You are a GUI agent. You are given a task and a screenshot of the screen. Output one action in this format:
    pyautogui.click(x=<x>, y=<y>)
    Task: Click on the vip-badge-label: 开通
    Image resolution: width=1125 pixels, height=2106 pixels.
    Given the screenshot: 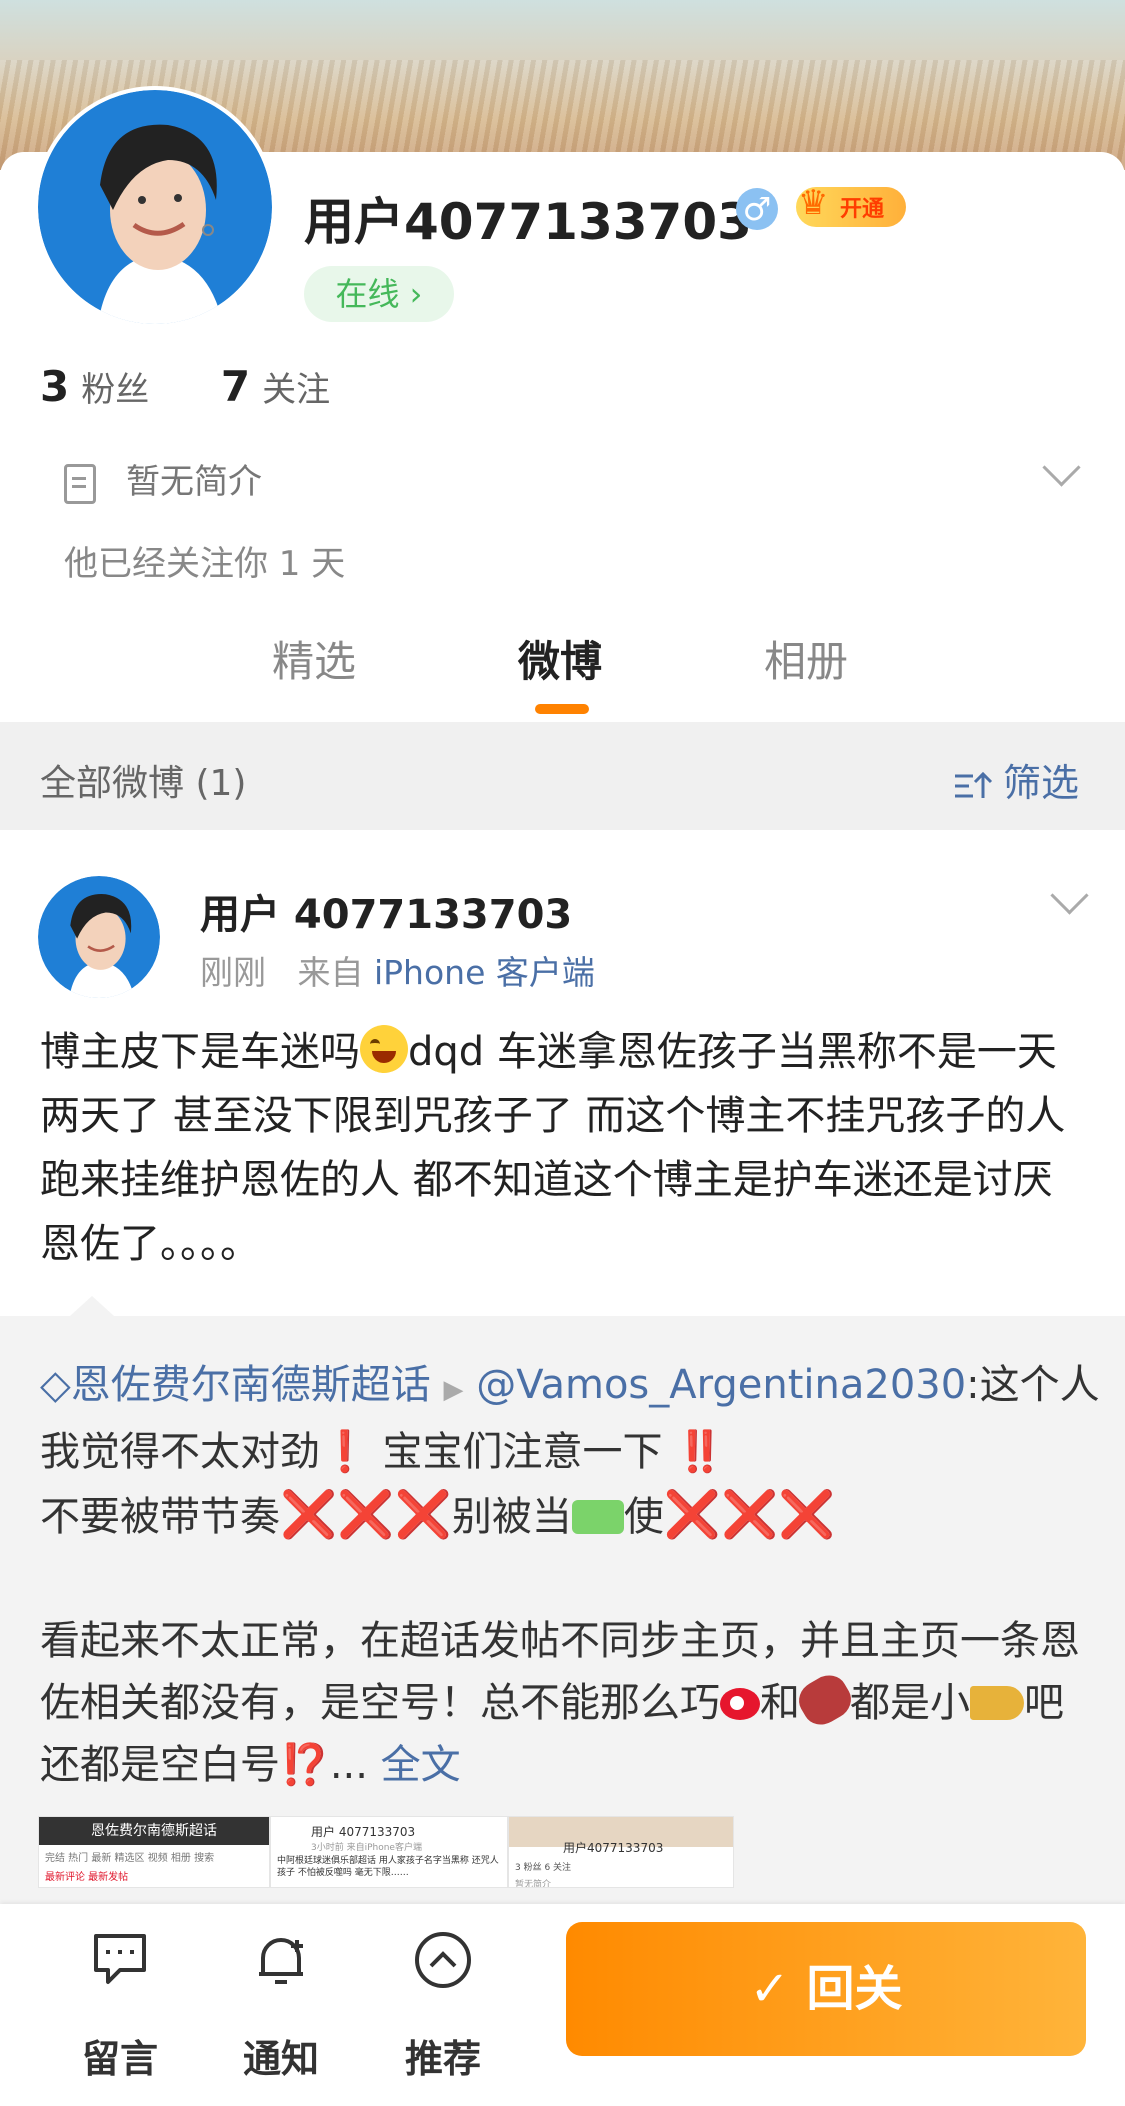 What is the action you would take?
    pyautogui.click(x=862, y=209)
    